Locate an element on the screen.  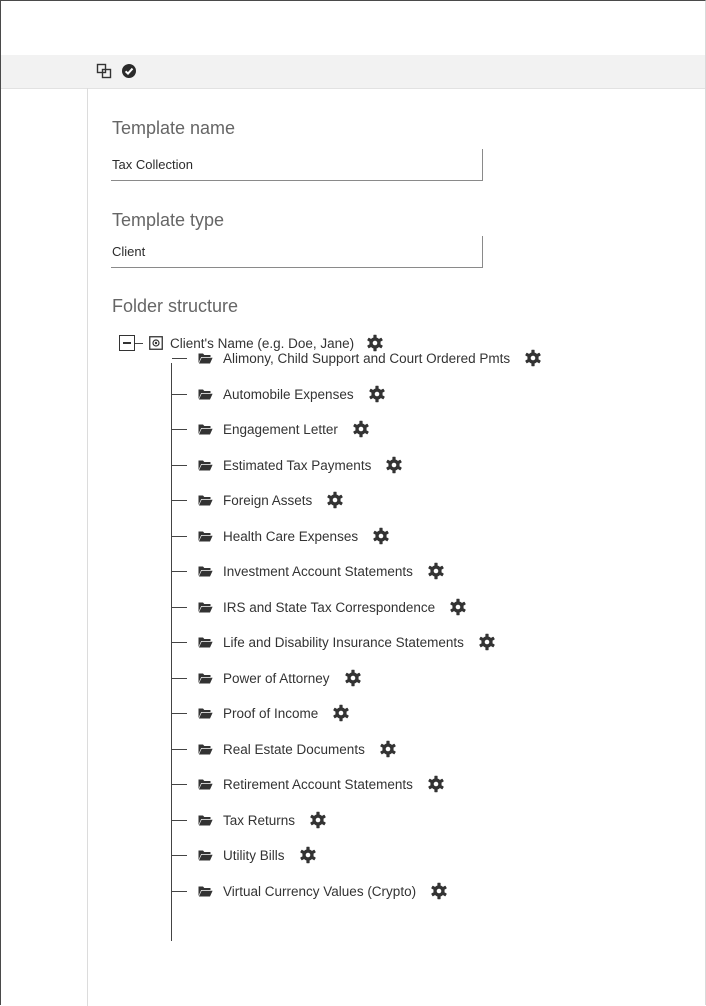
tree-folder-node: Foreign Assets is located at coordinates (258, 500).